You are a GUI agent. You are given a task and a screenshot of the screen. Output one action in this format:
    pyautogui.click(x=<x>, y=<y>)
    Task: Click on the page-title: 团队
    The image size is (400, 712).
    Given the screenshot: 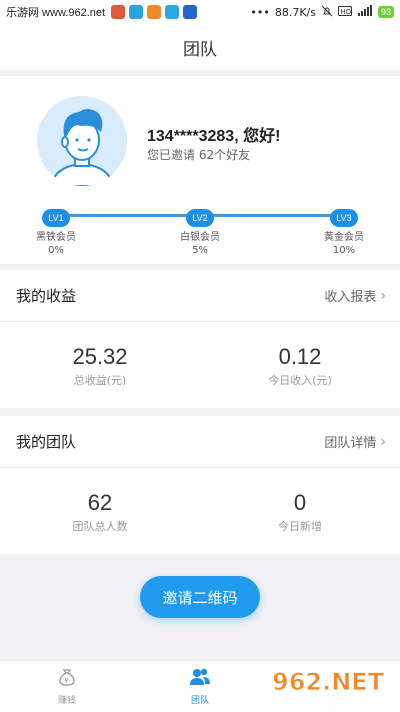 What is the action you would take?
    pyautogui.click(x=200, y=49)
    